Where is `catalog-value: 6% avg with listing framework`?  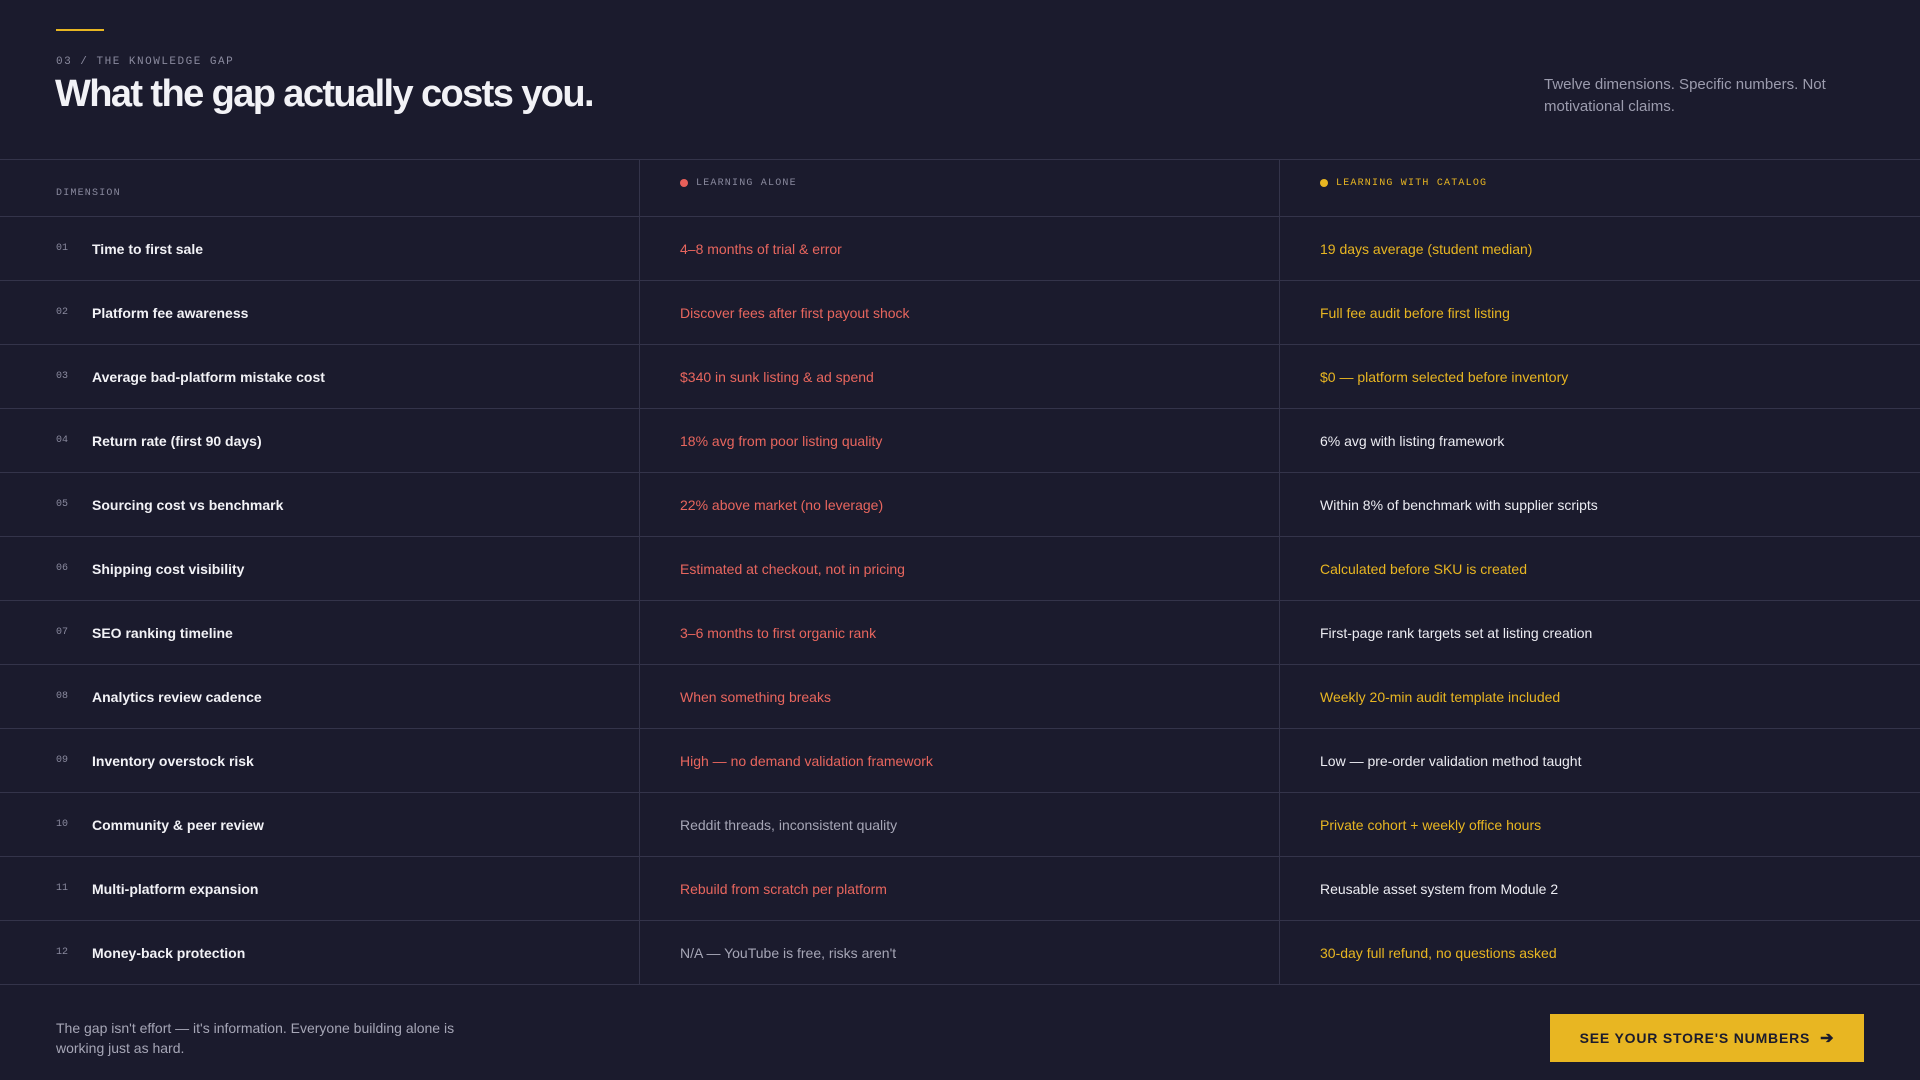
catalog-value: 6% avg with listing framework is located at coordinates (1412, 440).